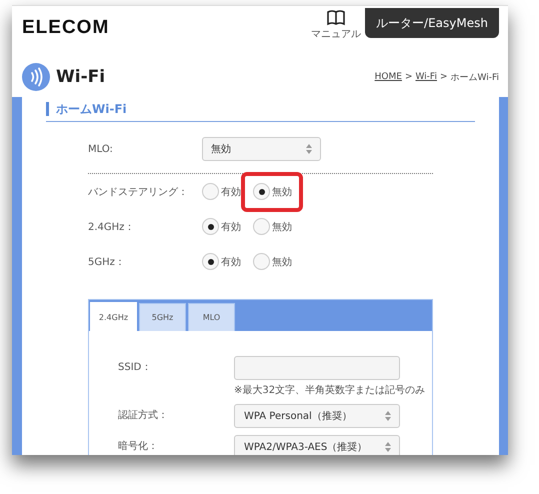  What do you see at coordinates (317, 416) in the screenshot?
I see `dropdown: WPA Personal（推奨）` at bounding box center [317, 416].